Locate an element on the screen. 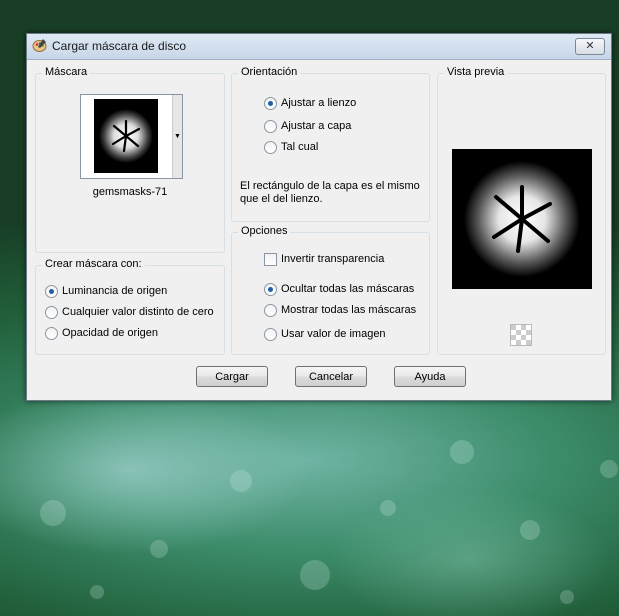 The width and height of the screenshot is (619, 616). cancelar-button: Cancelar is located at coordinates (331, 376).